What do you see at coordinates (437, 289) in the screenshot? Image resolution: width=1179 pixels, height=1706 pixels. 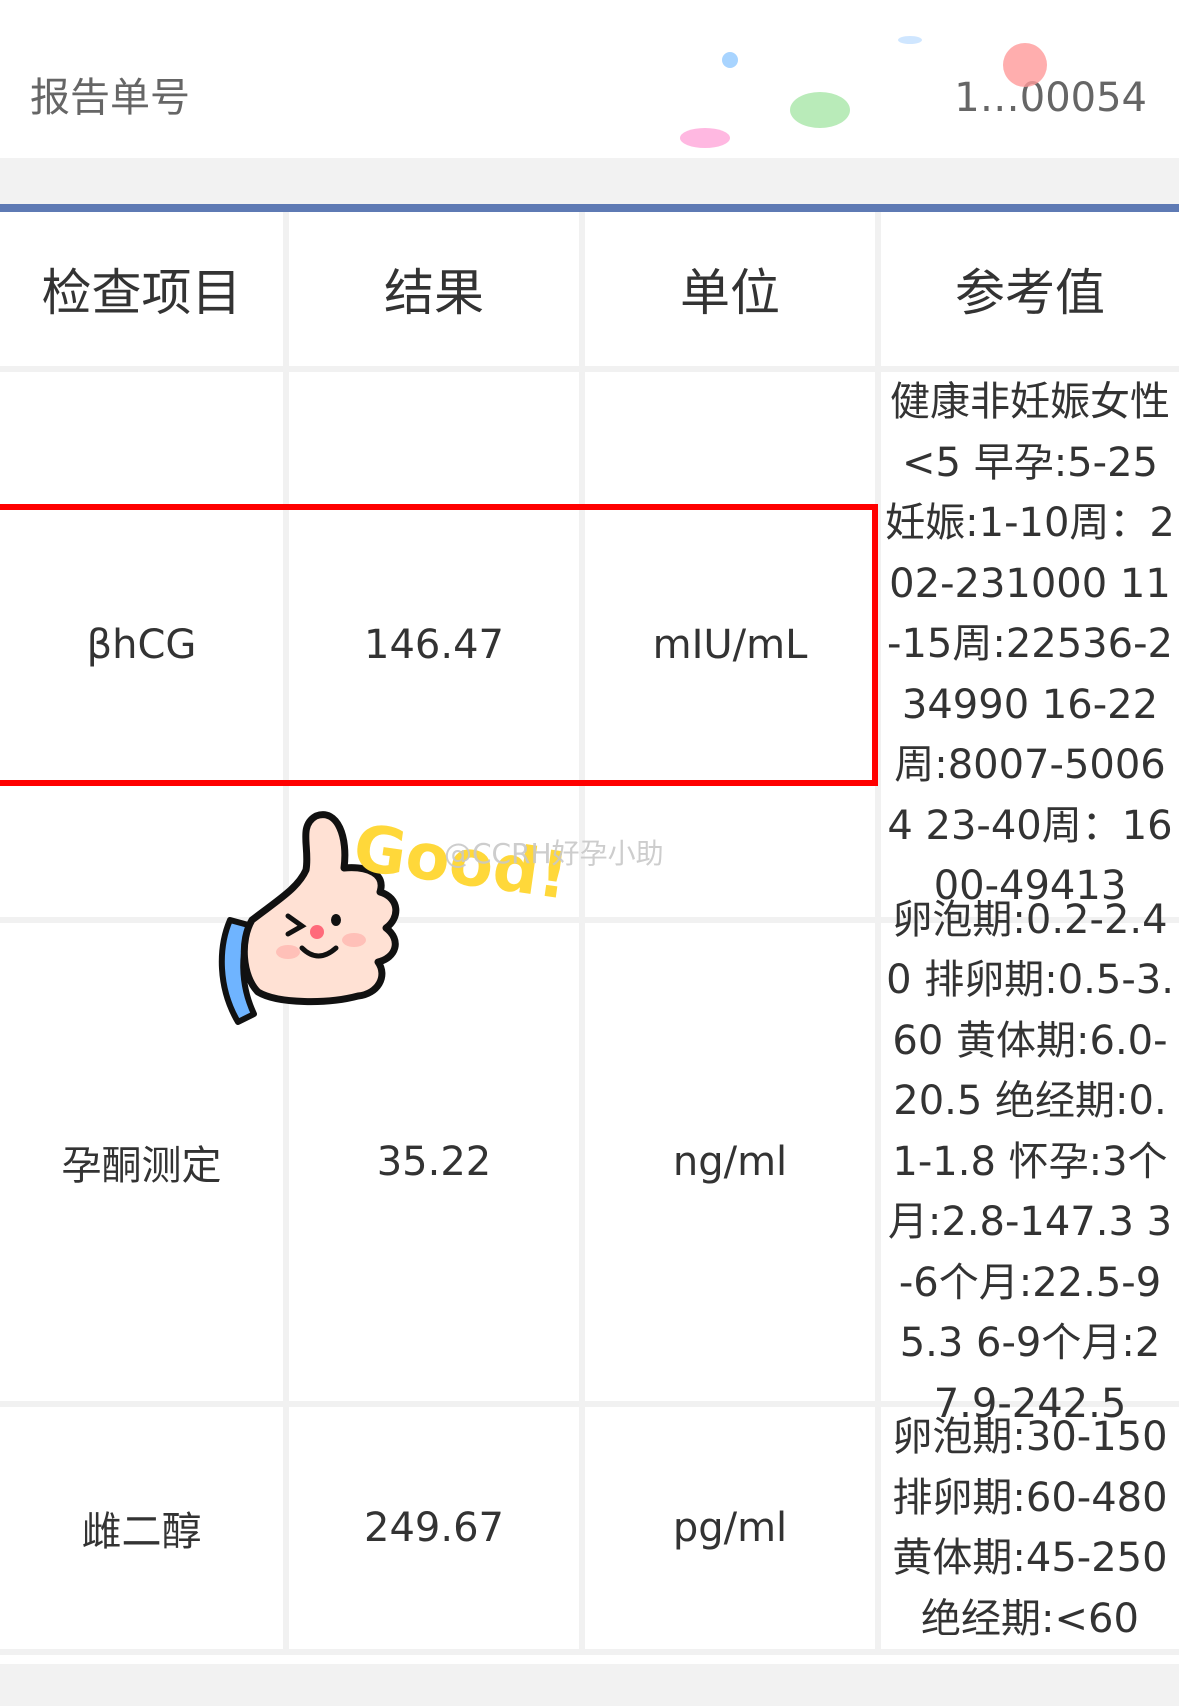 I see `header-result: 结果` at bounding box center [437, 289].